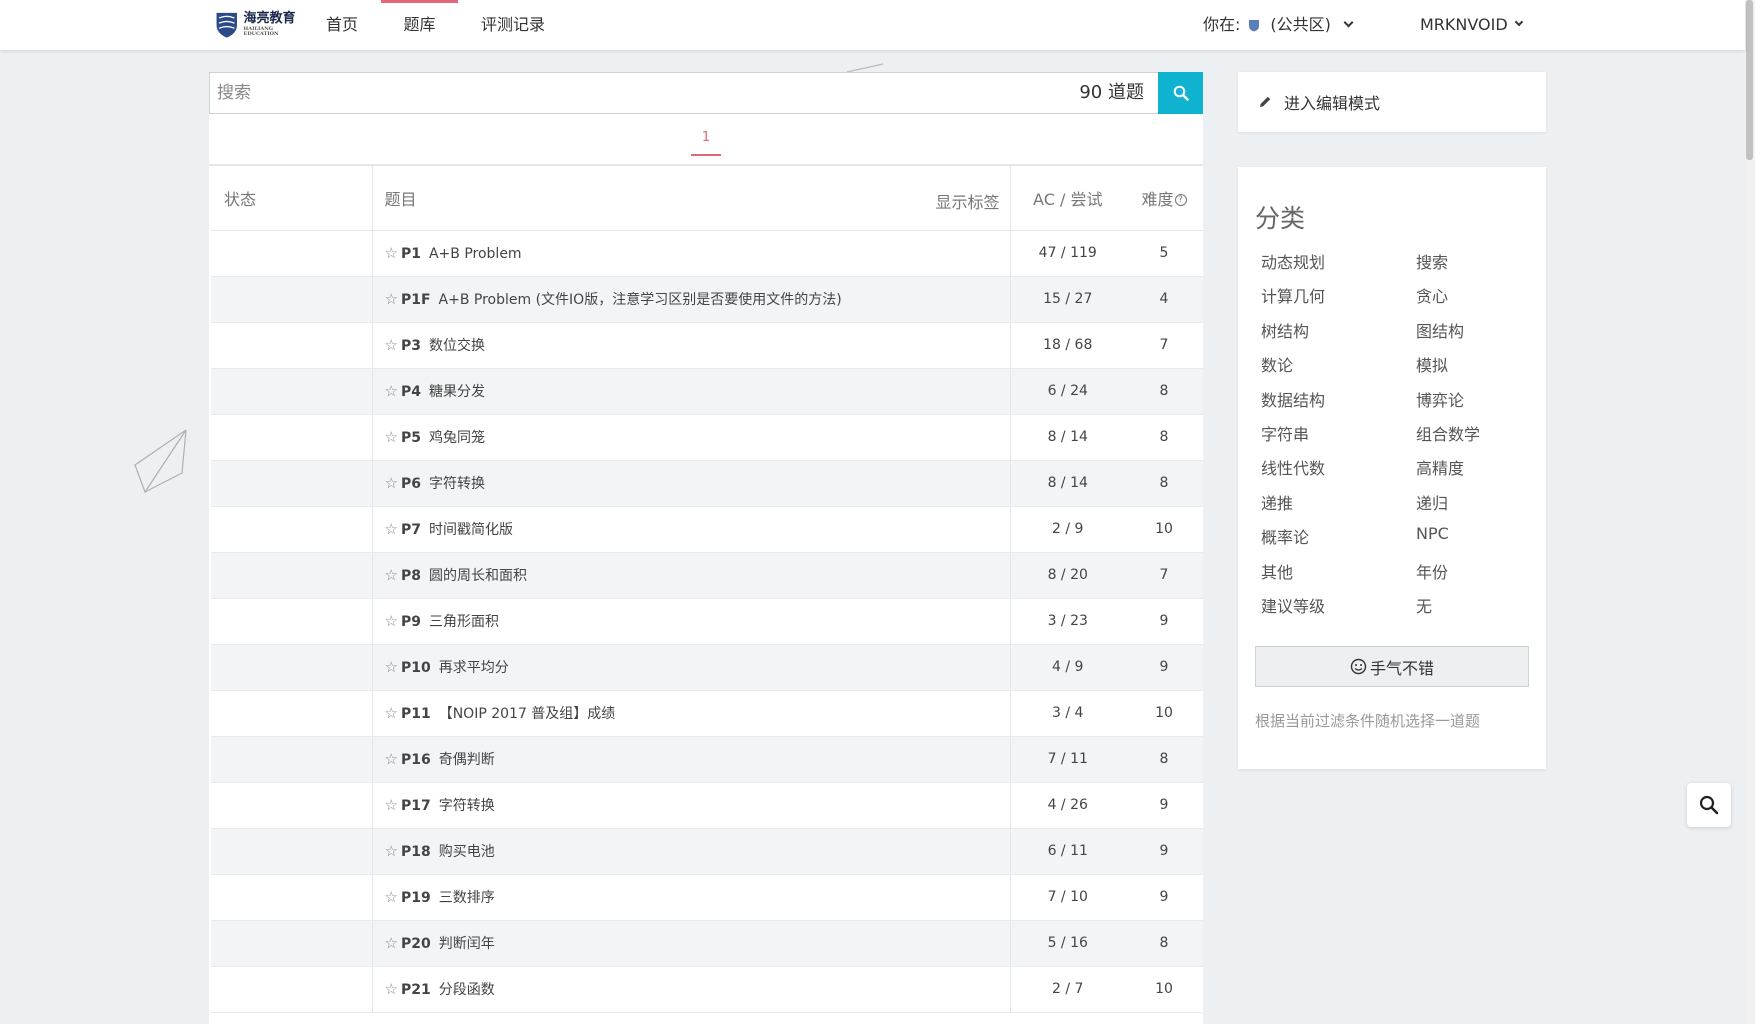 The width and height of the screenshot is (1755, 1024). What do you see at coordinates (707, 989) in the screenshot?
I see `table-row: ☆ P21 分段函数 2 / 7 10` at bounding box center [707, 989].